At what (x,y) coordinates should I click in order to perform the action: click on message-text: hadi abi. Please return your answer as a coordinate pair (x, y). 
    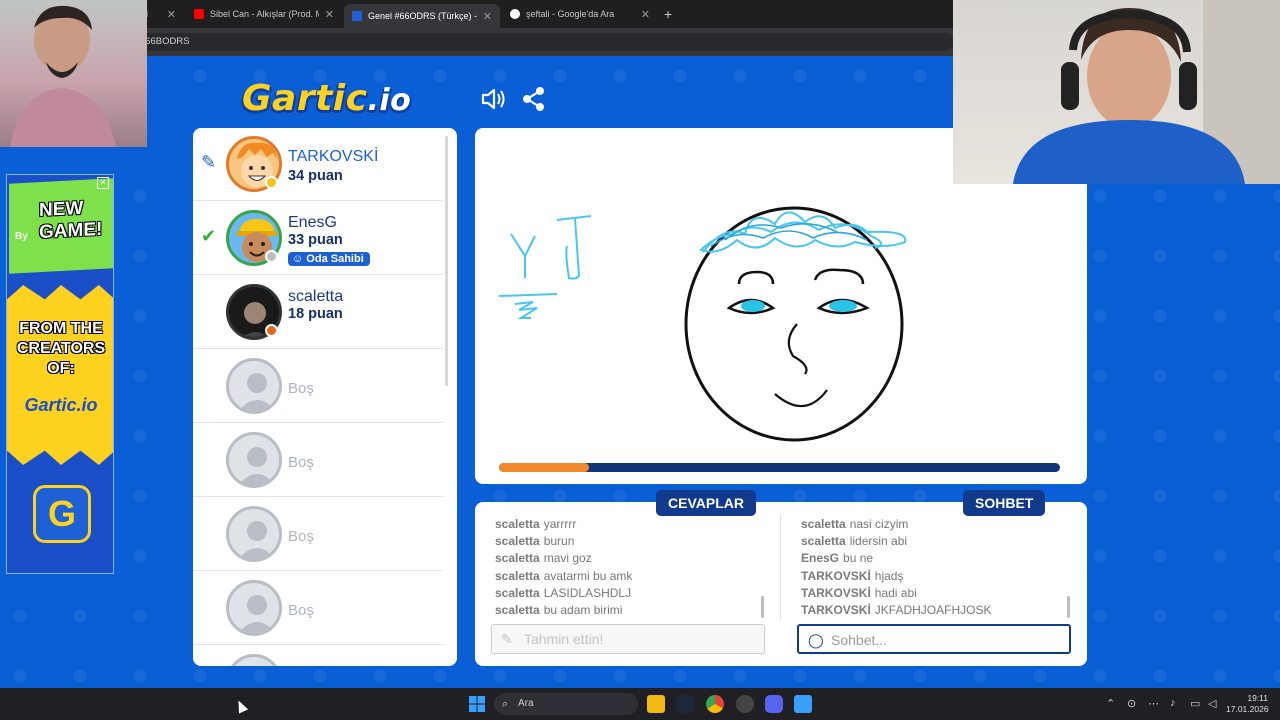
    Looking at the image, I should click on (895, 592).